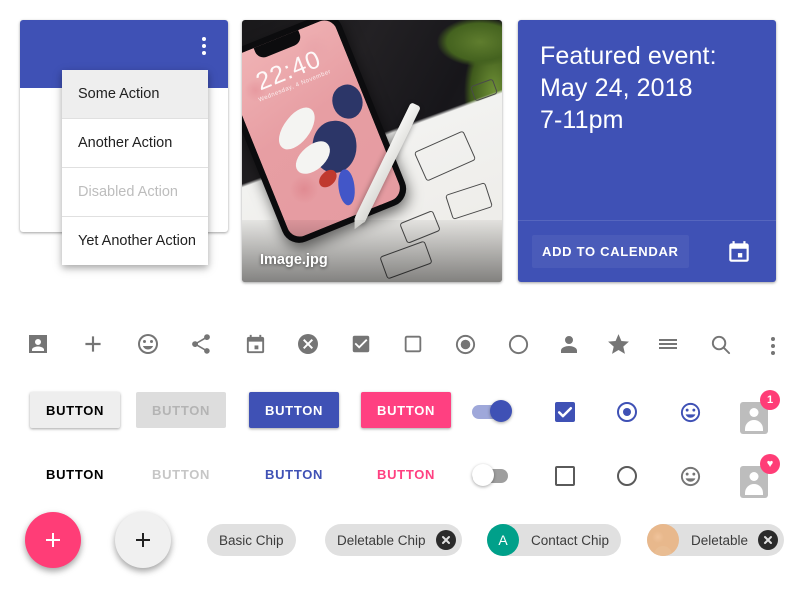  I want to click on add-to-calendar-button: ADD TO CALENDAR, so click(610, 251).